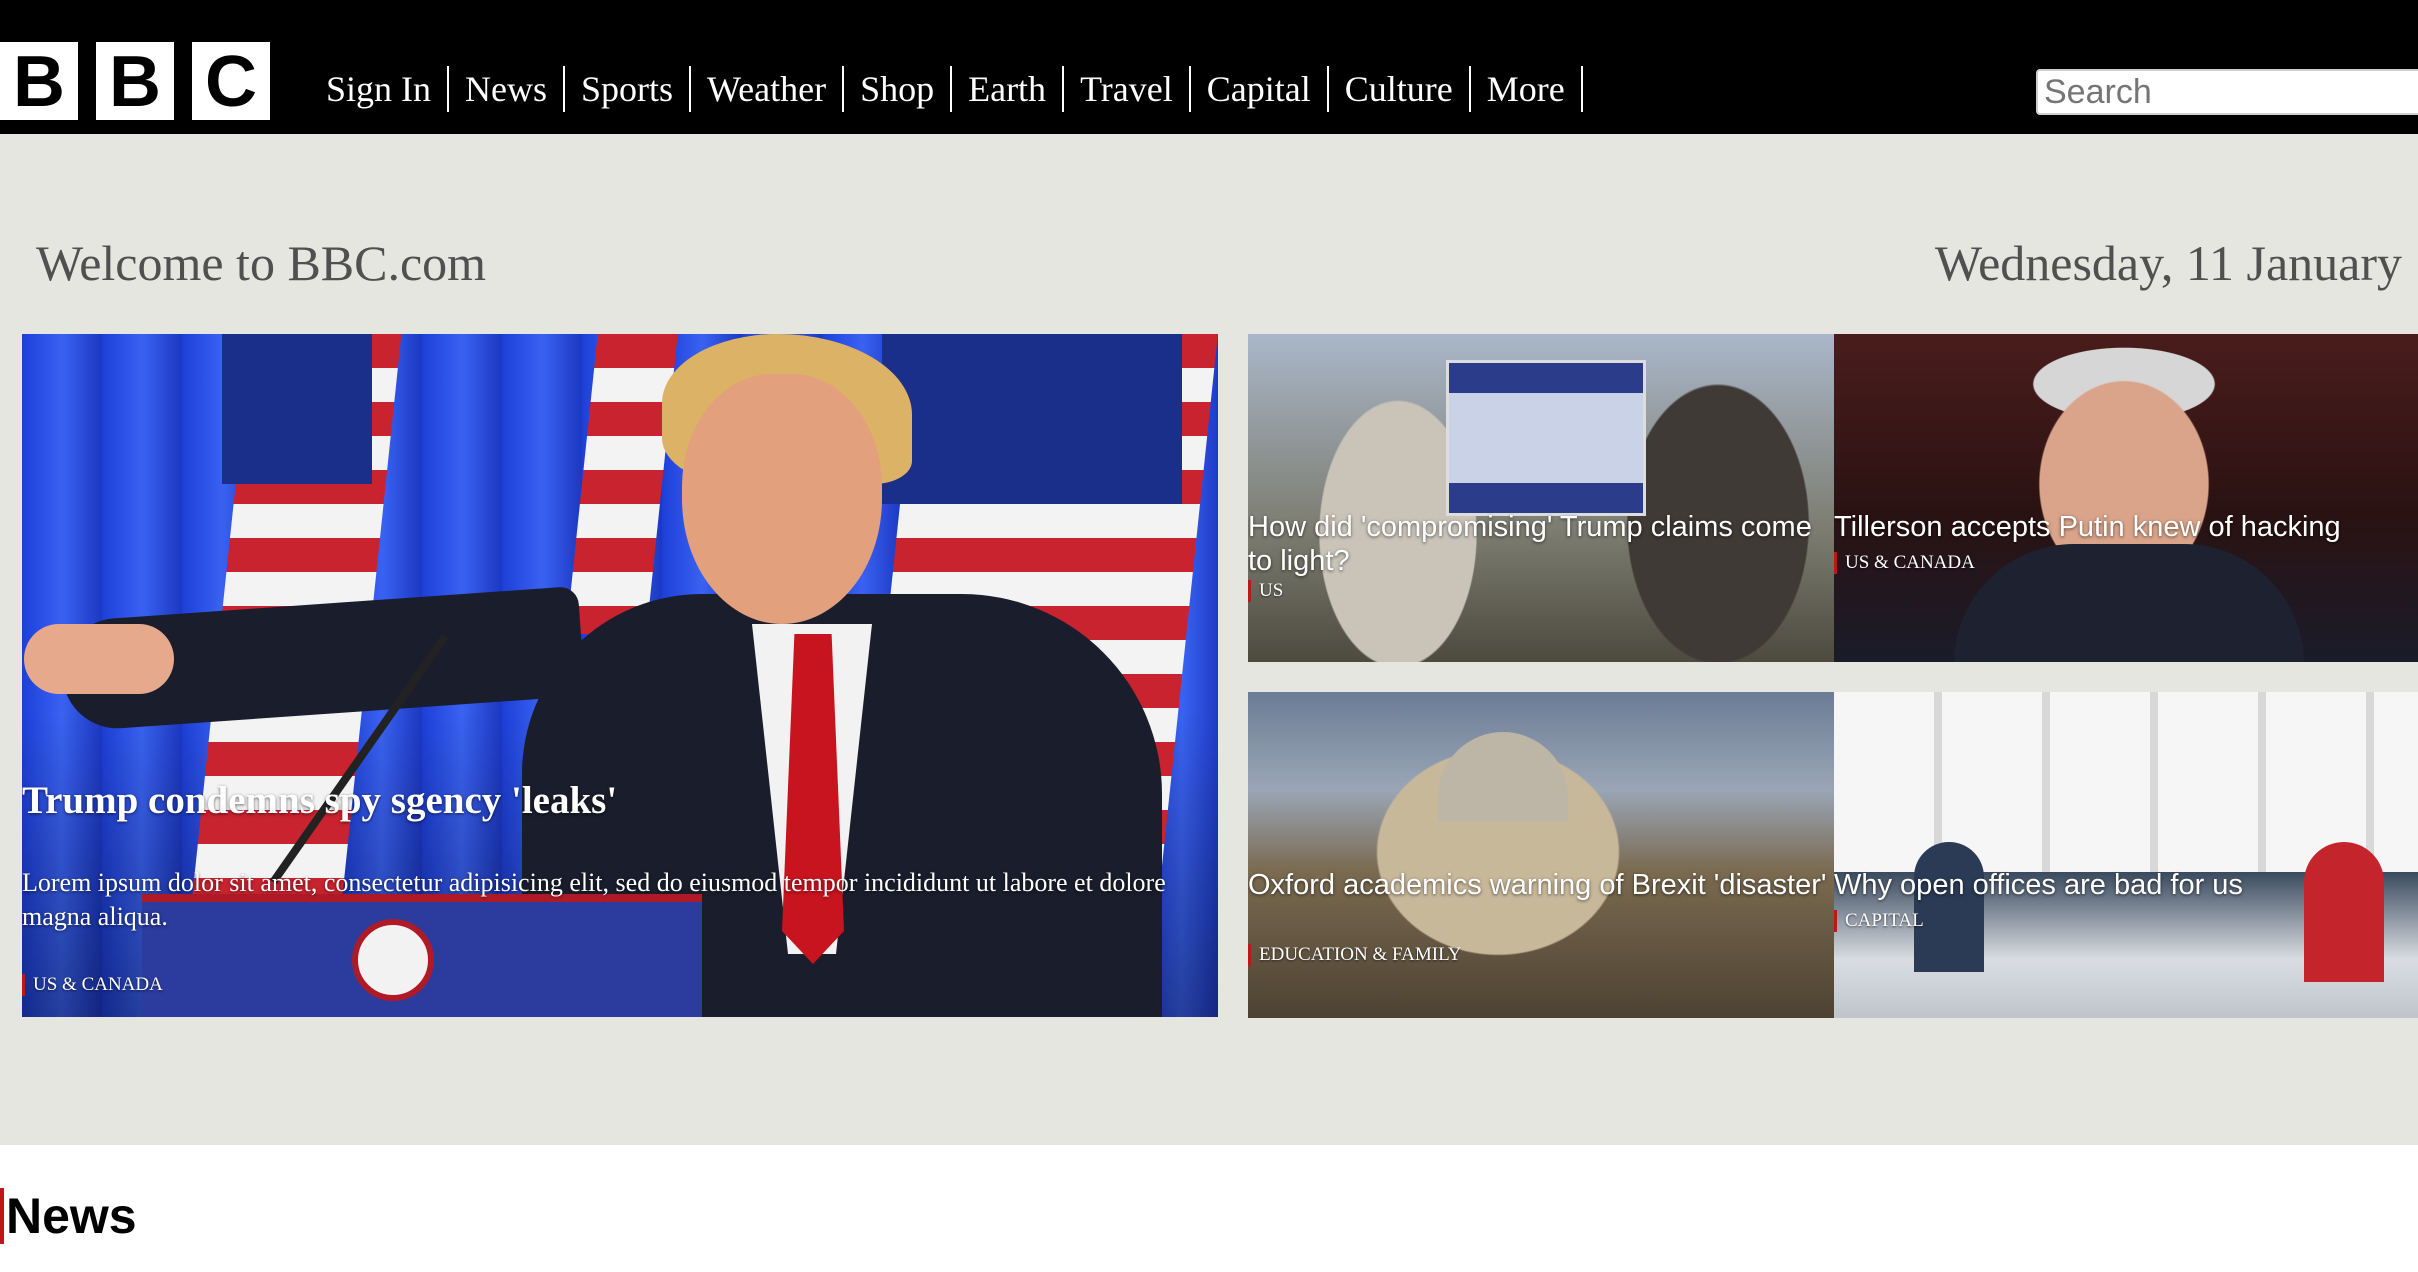 The width and height of the screenshot is (2418, 1272). I want to click on bbc-logo: B B C, so click(144, 82).